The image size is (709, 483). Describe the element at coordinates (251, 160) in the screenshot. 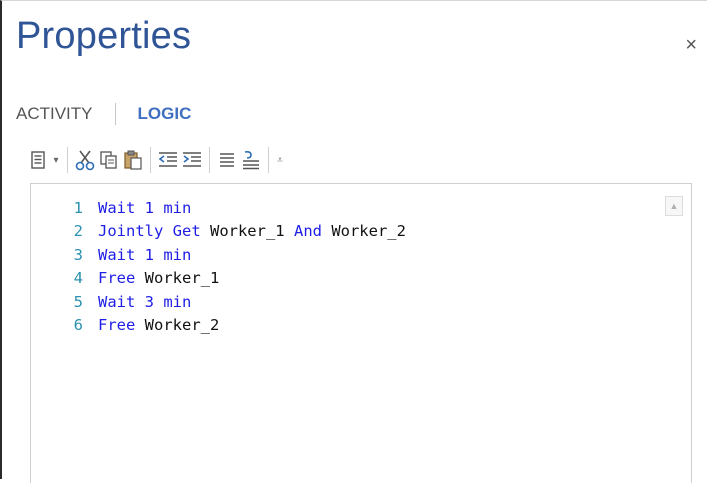

I see `comment-icon` at that location.